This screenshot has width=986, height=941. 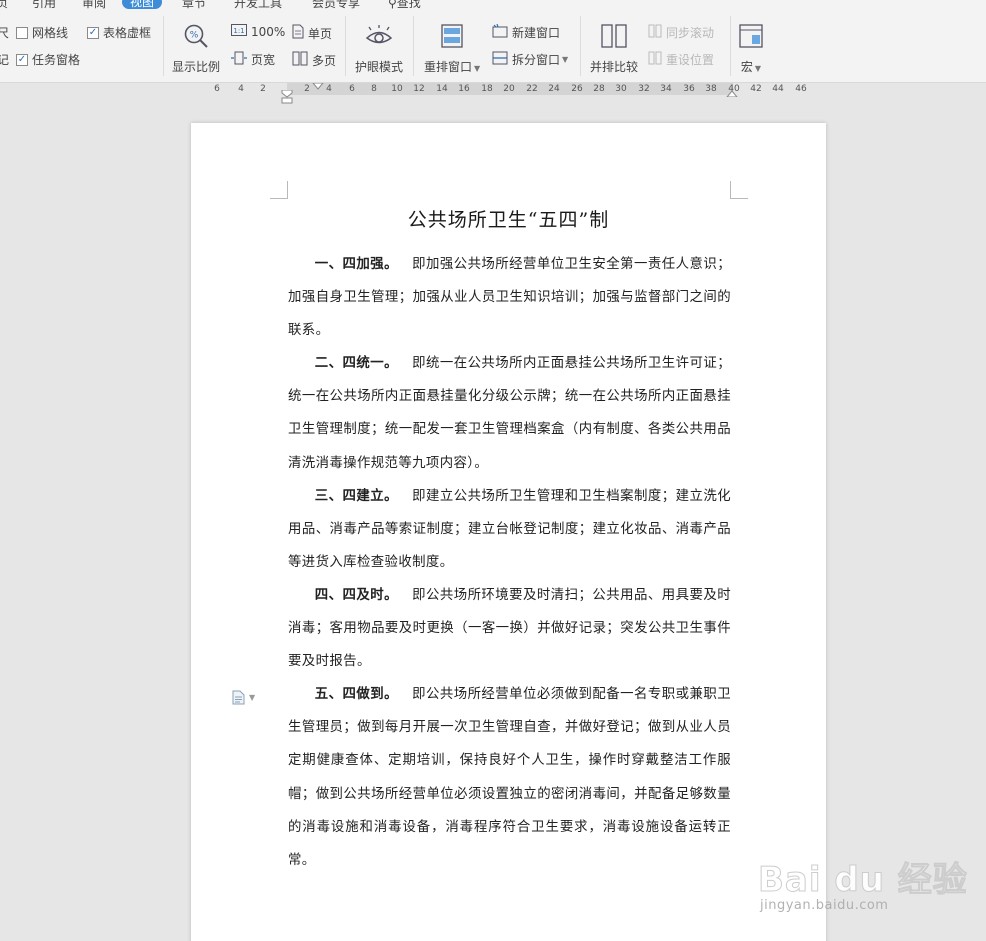 What do you see at coordinates (238, 697) in the screenshot?
I see `paragraph-doc-icon` at bounding box center [238, 697].